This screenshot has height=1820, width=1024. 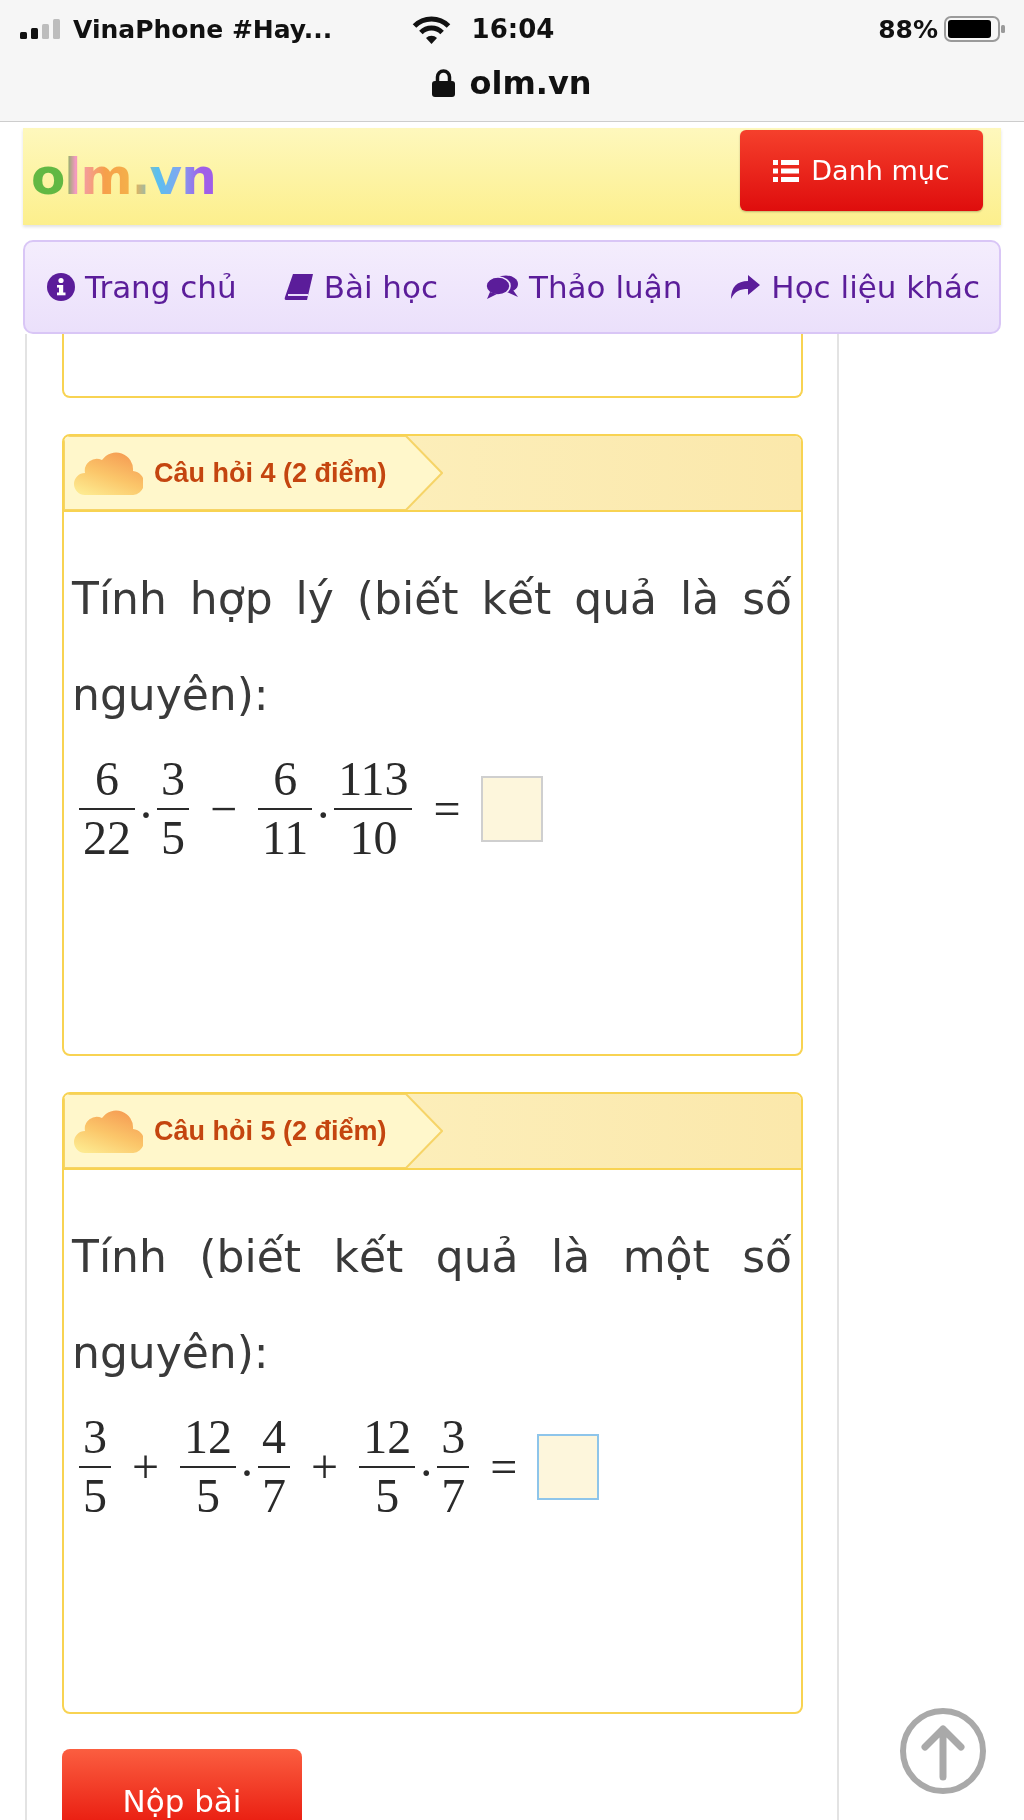 What do you see at coordinates (975, 29) in the screenshot?
I see `battery-icon` at bounding box center [975, 29].